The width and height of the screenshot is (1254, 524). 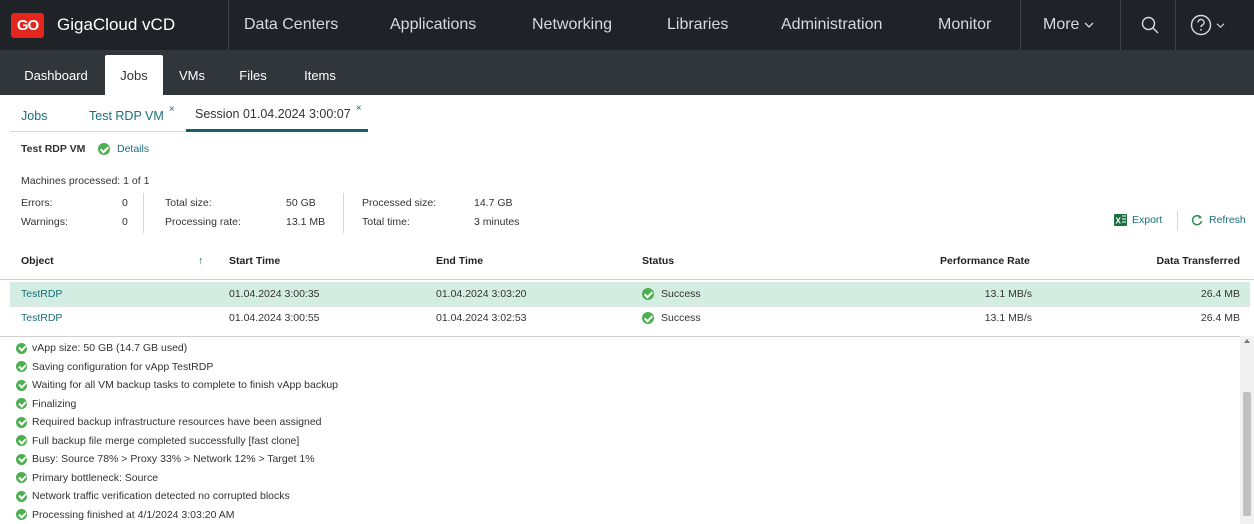 I want to click on scroll-up-arrow-icon, so click(x=1247, y=341).